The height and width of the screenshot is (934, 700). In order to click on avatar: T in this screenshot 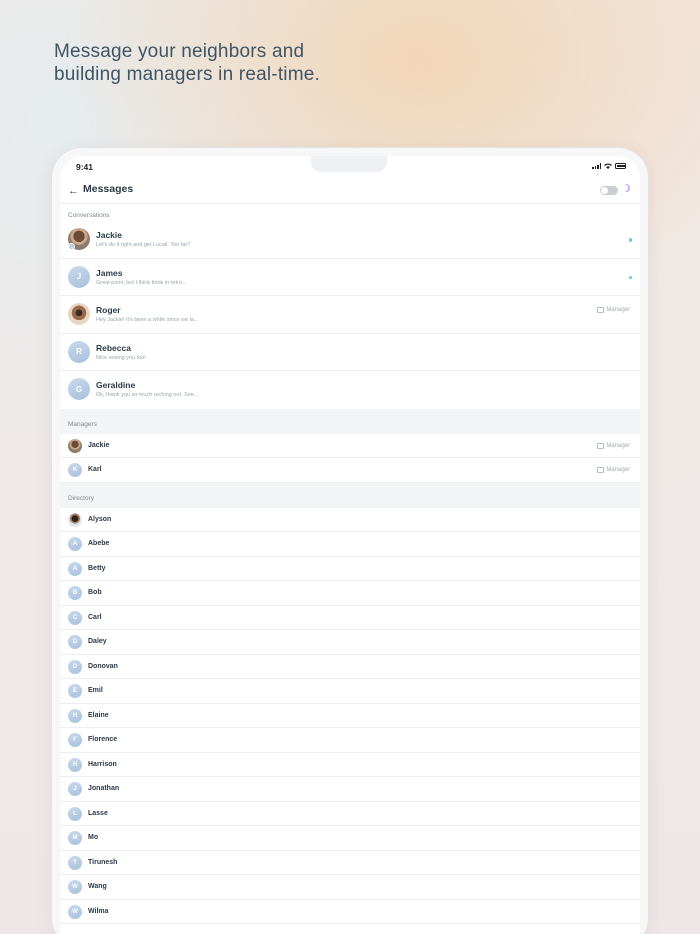, I will do `click(75, 862)`.